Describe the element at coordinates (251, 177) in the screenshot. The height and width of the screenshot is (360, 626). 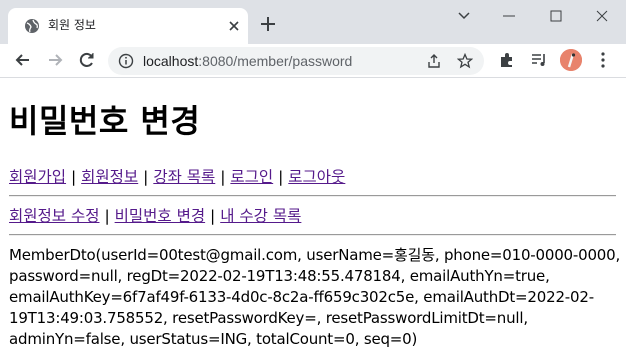
I see `nav-link-login: 로그인` at that location.